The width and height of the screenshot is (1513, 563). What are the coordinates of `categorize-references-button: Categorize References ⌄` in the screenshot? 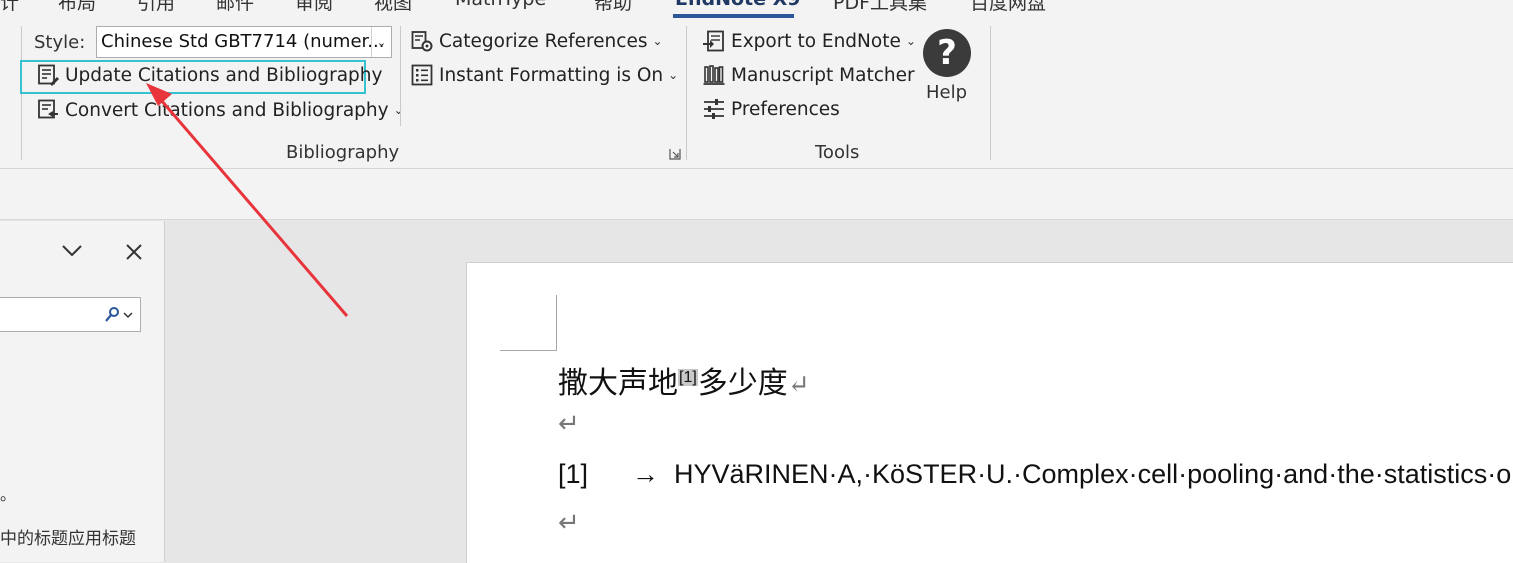 It's located at (537, 41).